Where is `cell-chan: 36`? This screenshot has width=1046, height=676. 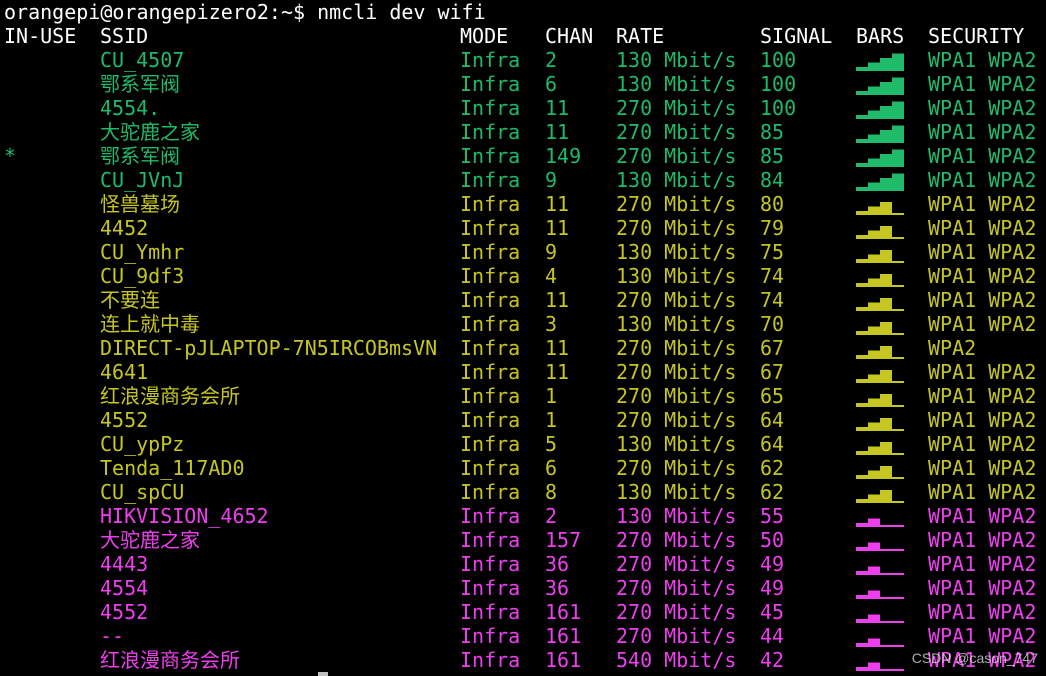
cell-chan: 36 is located at coordinates (557, 564).